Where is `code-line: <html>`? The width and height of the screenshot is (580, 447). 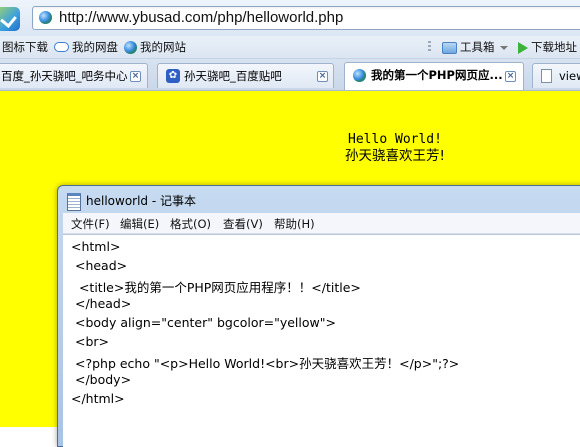 code-line: <html> is located at coordinates (96, 246).